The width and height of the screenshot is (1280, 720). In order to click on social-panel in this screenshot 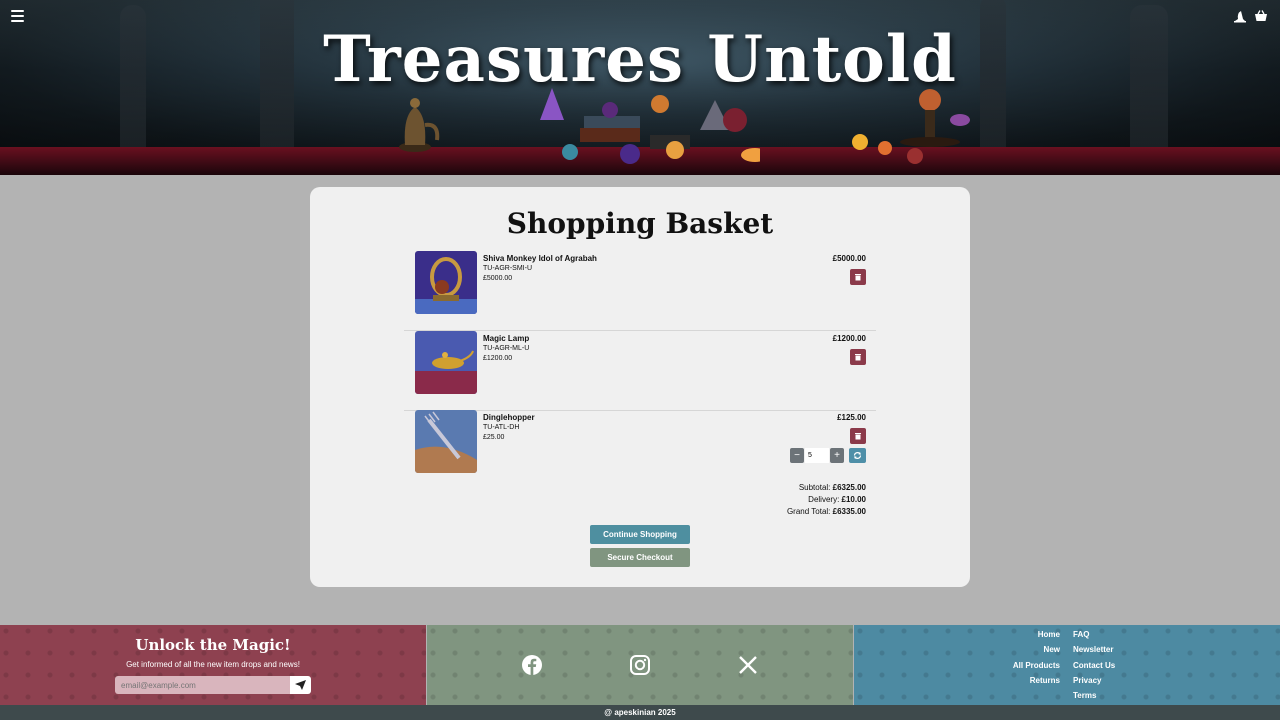, I will do `click(640, 665)`.